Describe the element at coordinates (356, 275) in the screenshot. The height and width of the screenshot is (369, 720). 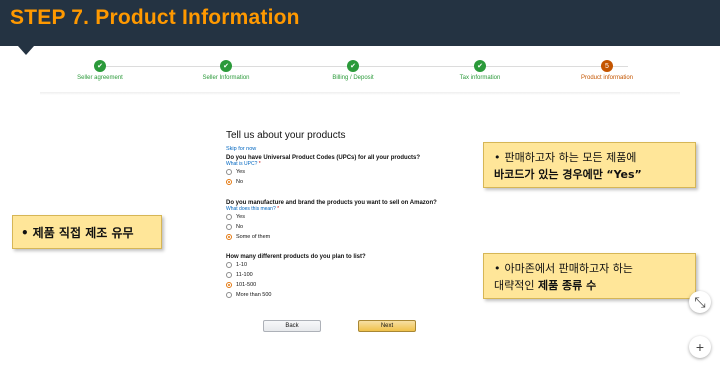
I see `radio-count-11-100: 11-100` at that location.